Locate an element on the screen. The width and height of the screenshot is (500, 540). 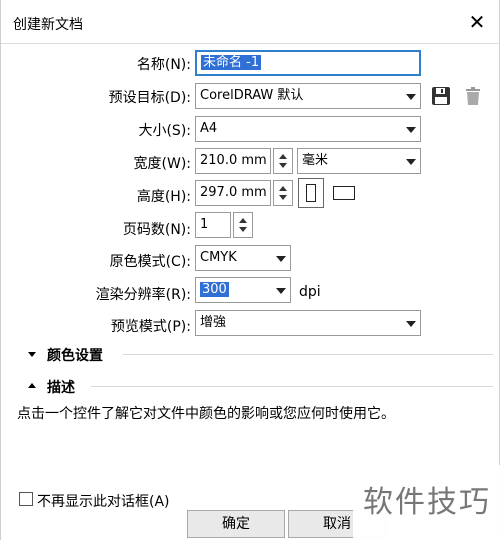
height-label: 高度(H): is located at coordinates (163, 197).